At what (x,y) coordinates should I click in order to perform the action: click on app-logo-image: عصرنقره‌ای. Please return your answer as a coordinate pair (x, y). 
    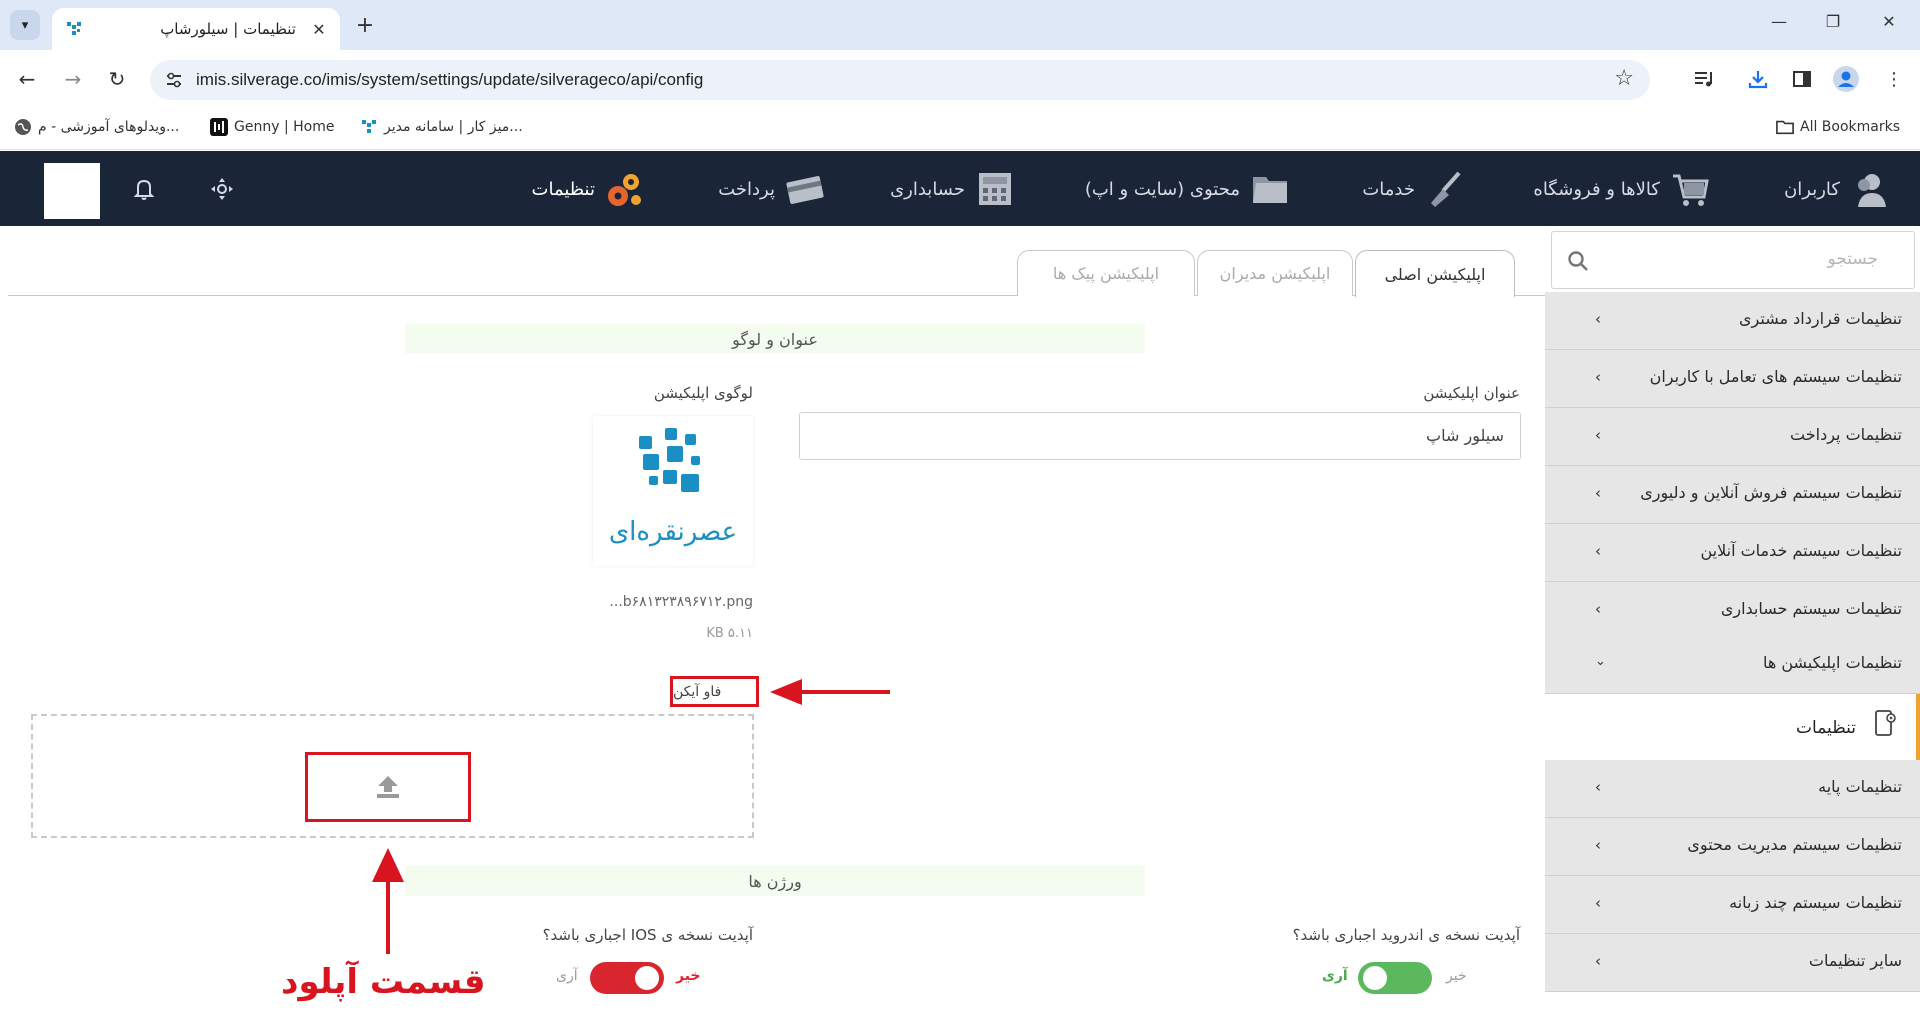
    Looking at the image, I should click on (673, 491).